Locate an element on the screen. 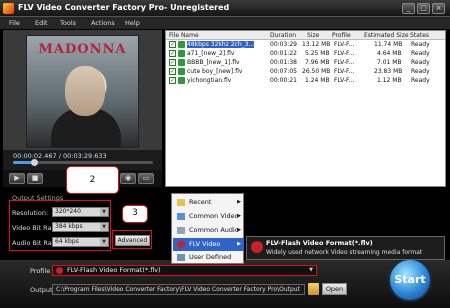 This screenshot has height=308, width=450. size-cell: 7.96 MB is located at coordinates (317, 62).